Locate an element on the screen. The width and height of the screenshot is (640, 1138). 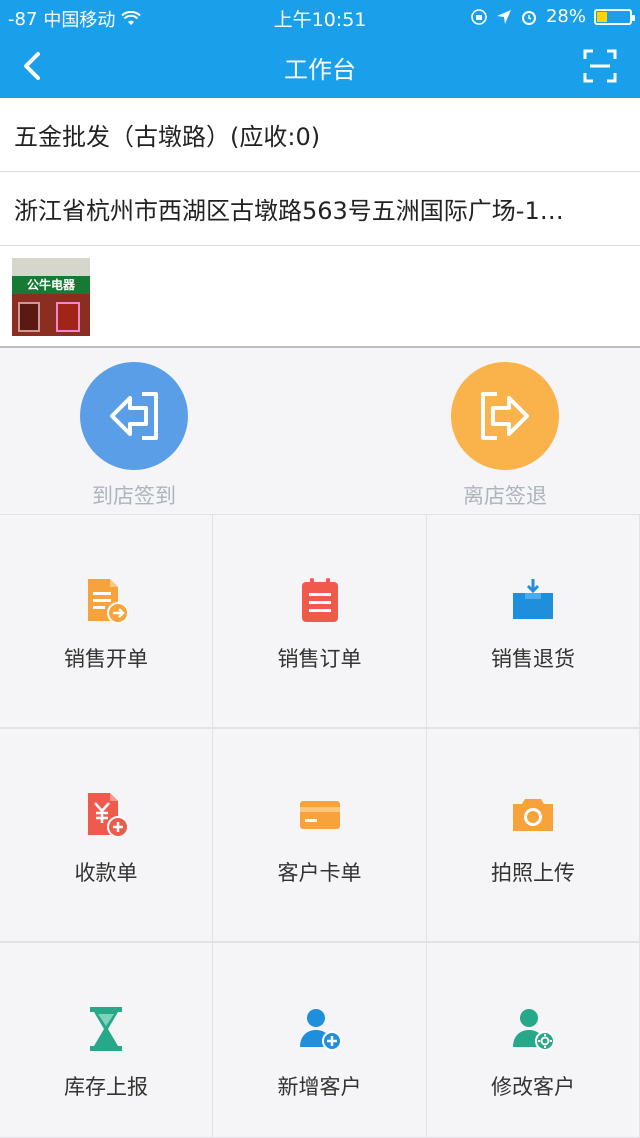
grid-item-stock-report: 库存上报 is located at coordinates (106, 1040).